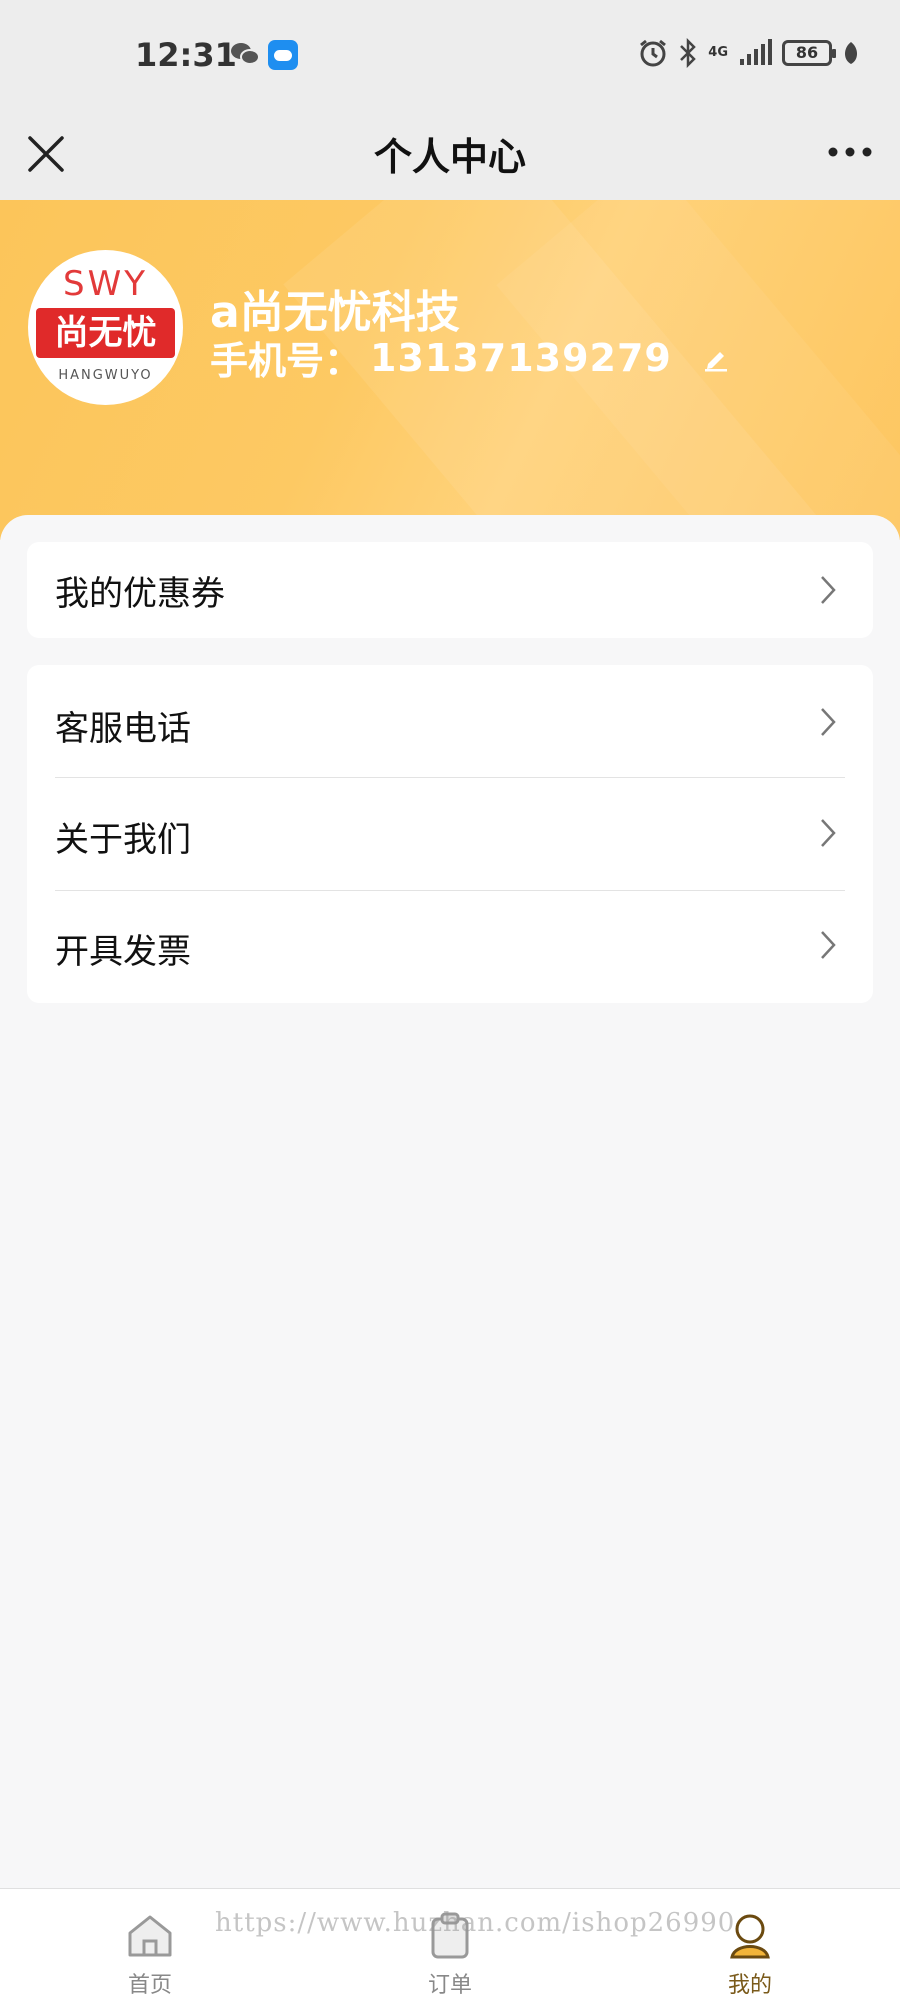 This screenshot has width=900, height=2000. Describe the element at coordinates (140, 594) in the screenshot. I see `menu-item-label: 我的优惠券` at that location.